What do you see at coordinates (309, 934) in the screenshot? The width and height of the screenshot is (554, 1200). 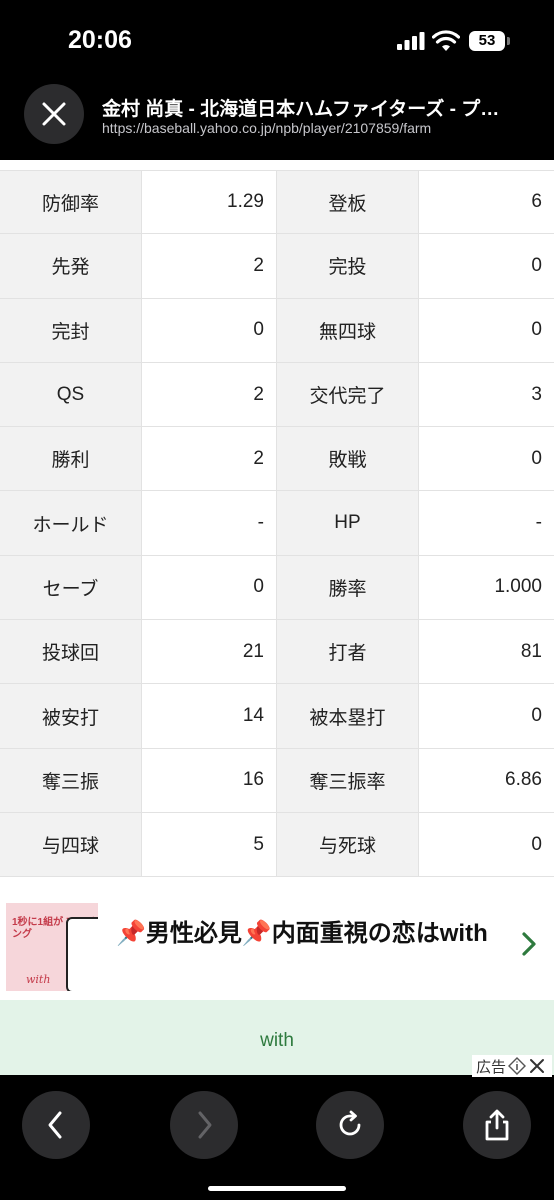 I see `ad-headline: 📌男性必見📌内面重視の恋はwith` at bounding box center [309, 934].